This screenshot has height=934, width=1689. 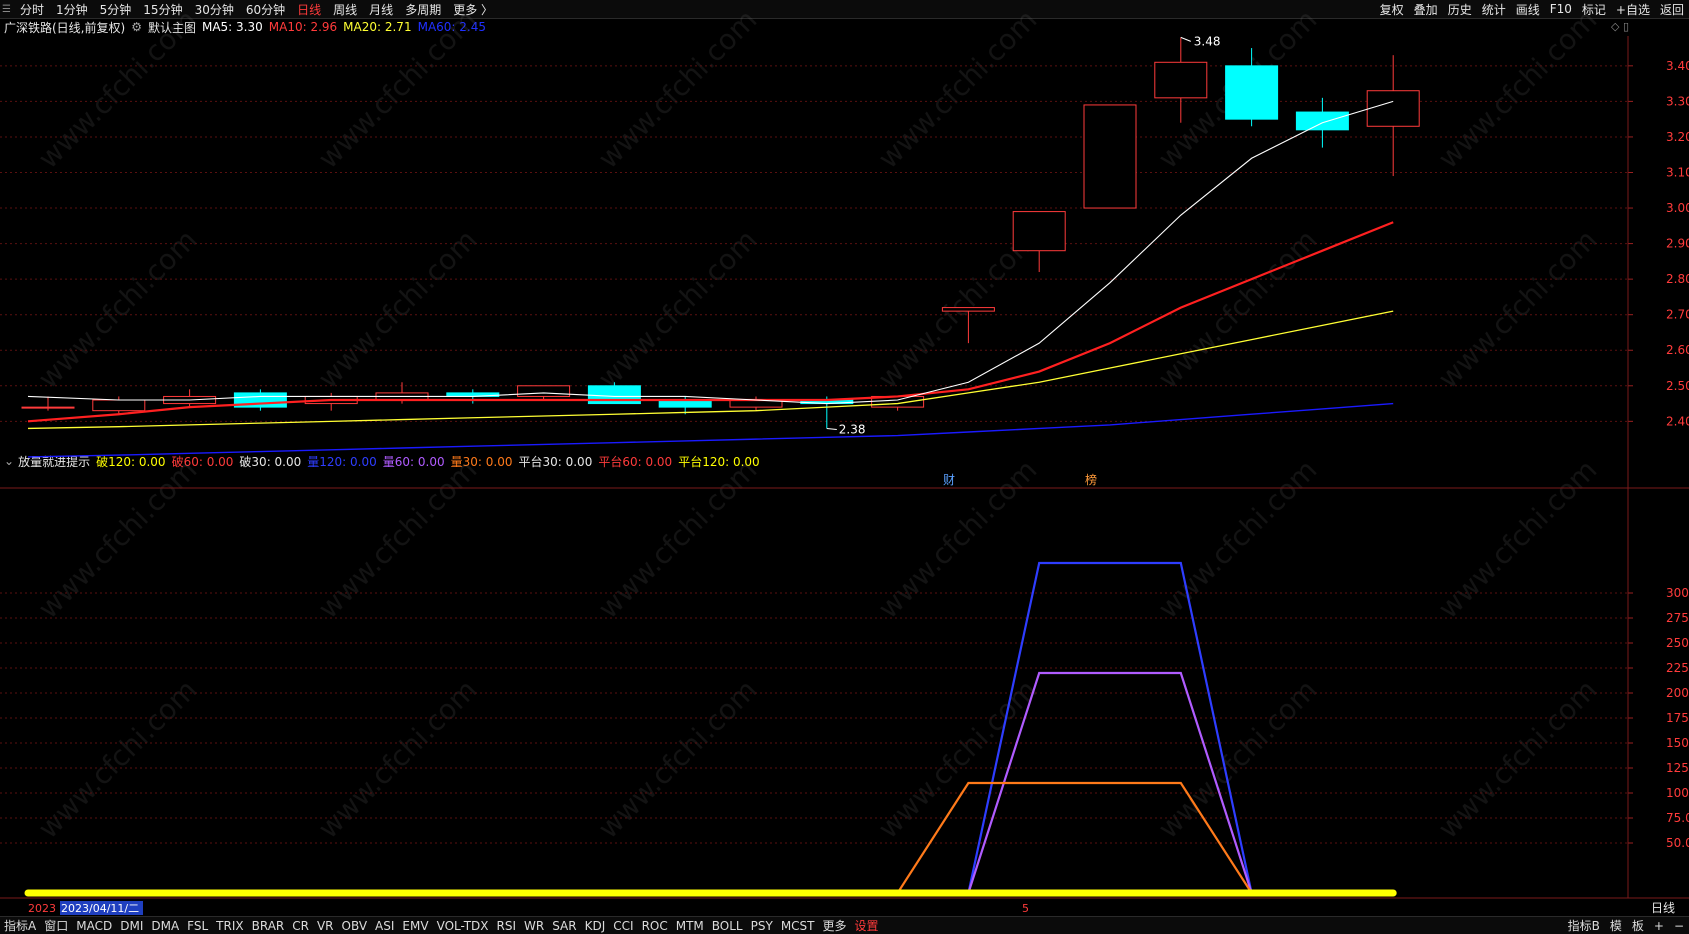 I want to click on period-label: 日线, so click(x=1663, y=908).